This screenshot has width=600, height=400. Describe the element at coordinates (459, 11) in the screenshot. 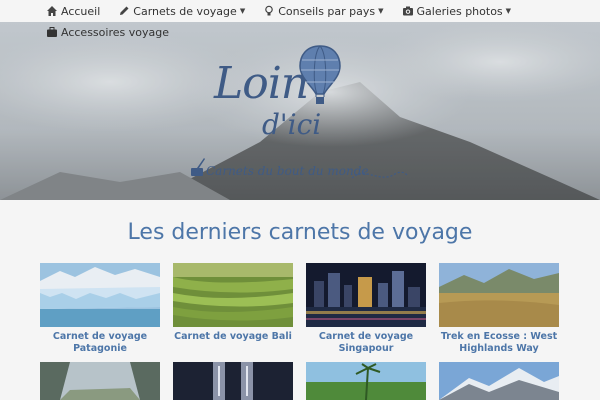

I see `nav-label: Galeries photos` at that location.